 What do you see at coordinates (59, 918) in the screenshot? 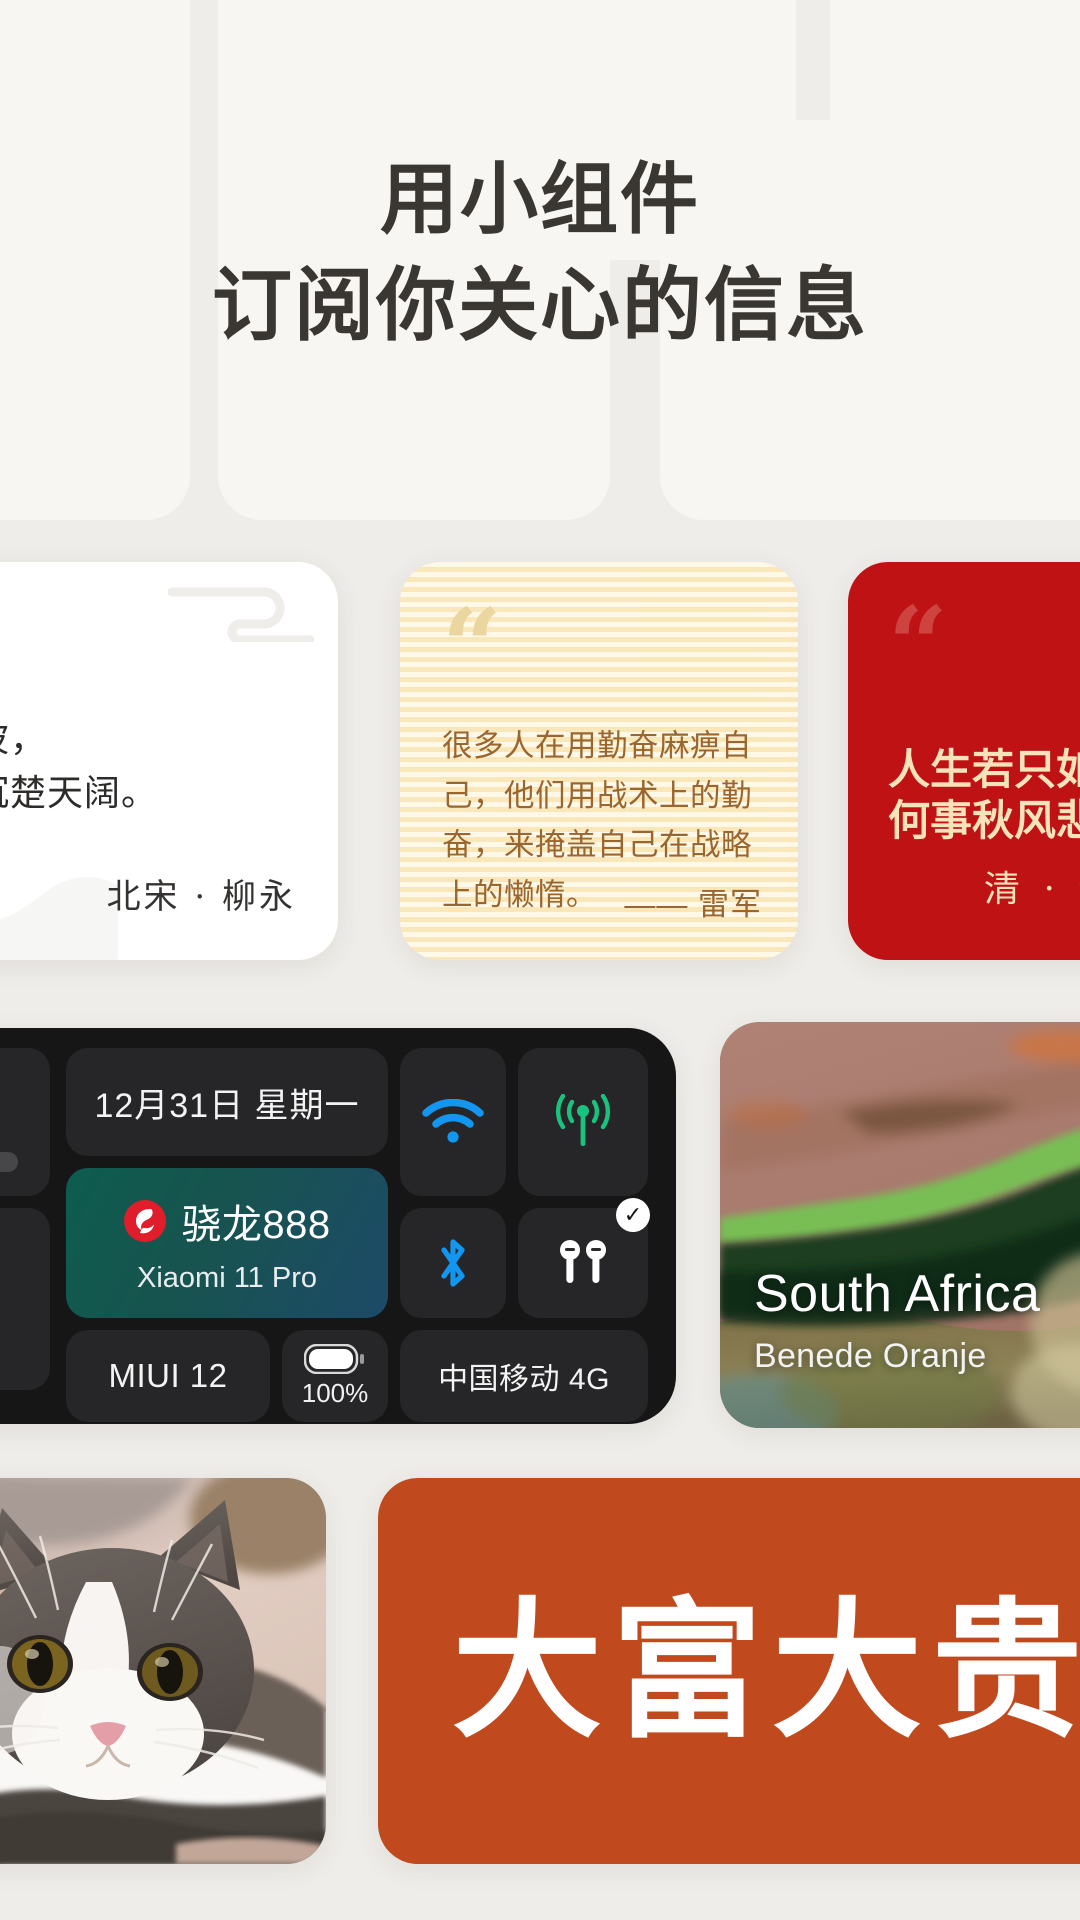
I see `mountain-watermark-icon` at bounding box center [59, 918].